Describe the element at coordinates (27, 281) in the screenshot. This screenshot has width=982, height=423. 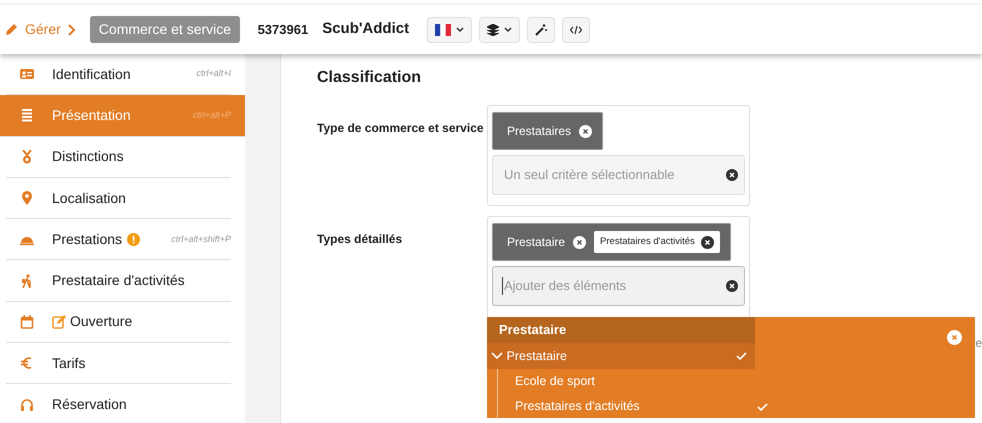
I see `hiker-icon` at that location.